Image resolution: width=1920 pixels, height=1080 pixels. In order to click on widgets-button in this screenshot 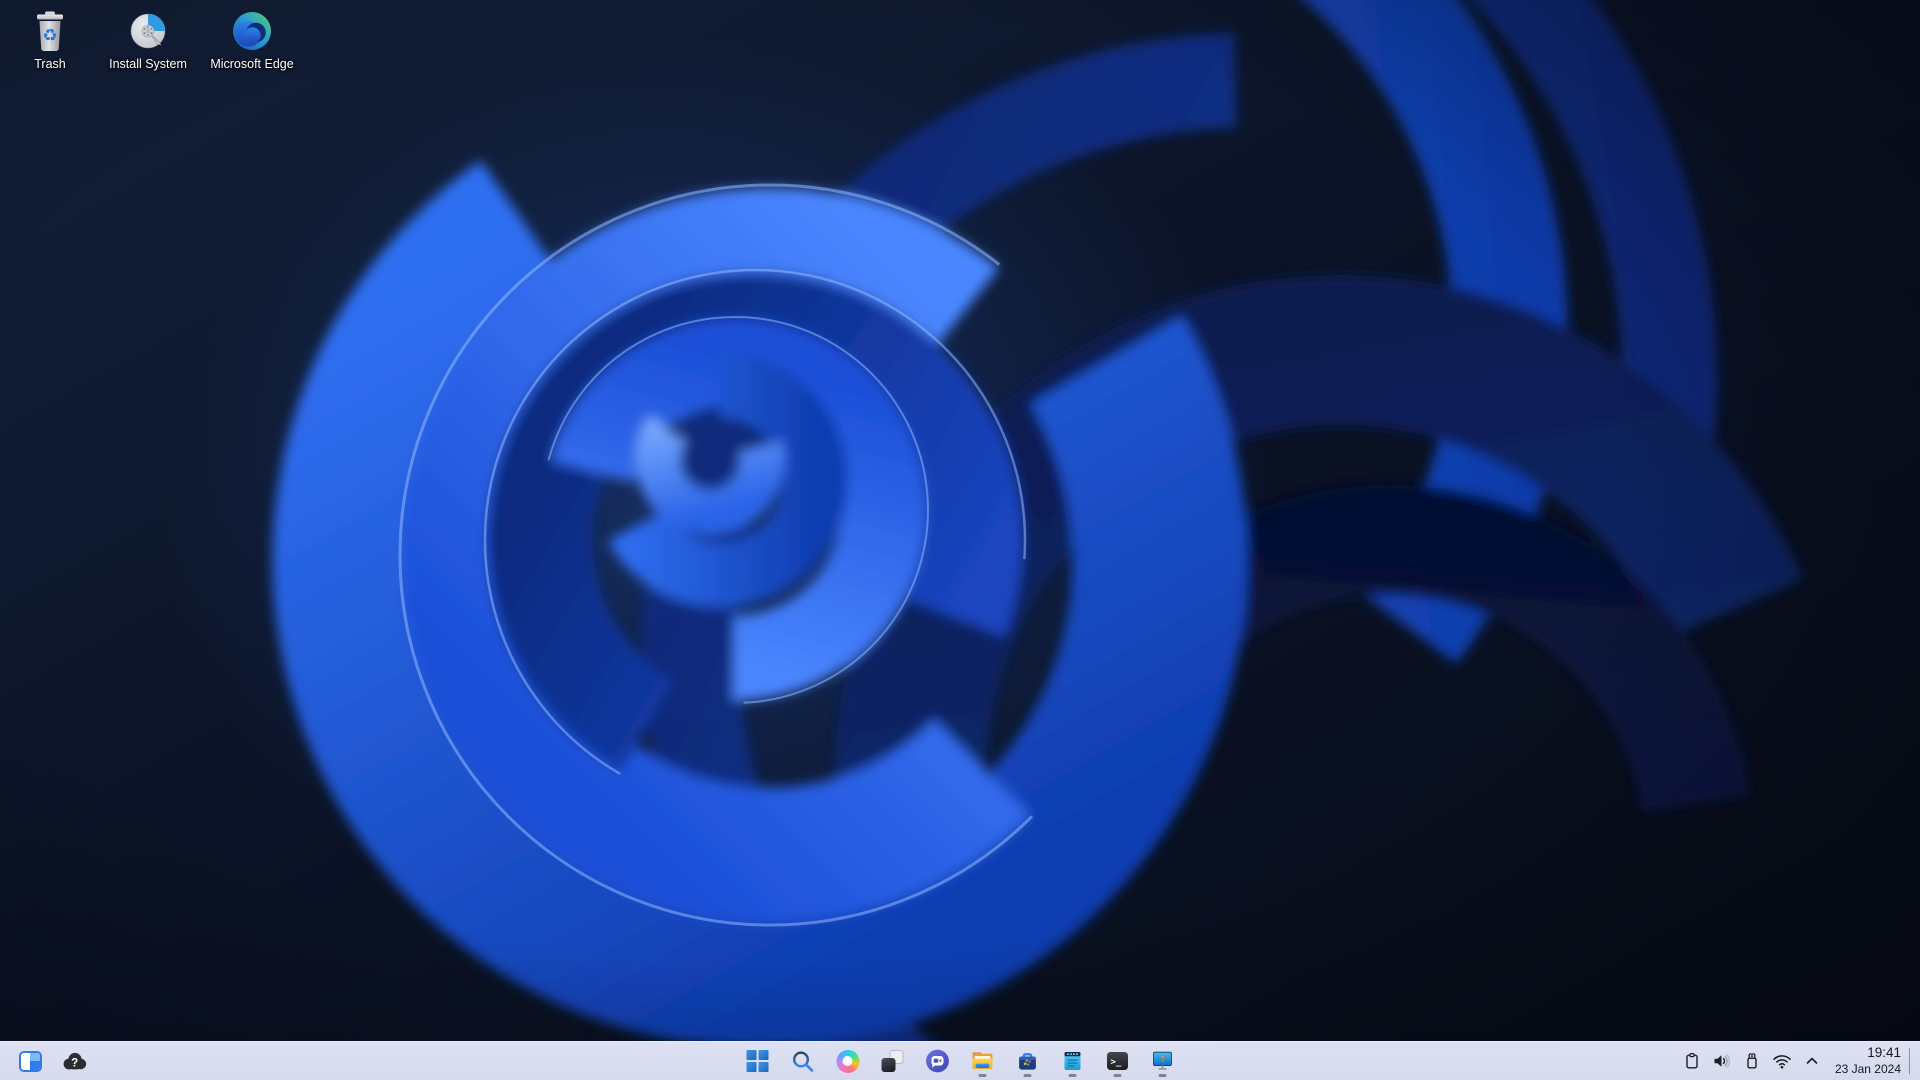, I will do `click(30, 1061)`.